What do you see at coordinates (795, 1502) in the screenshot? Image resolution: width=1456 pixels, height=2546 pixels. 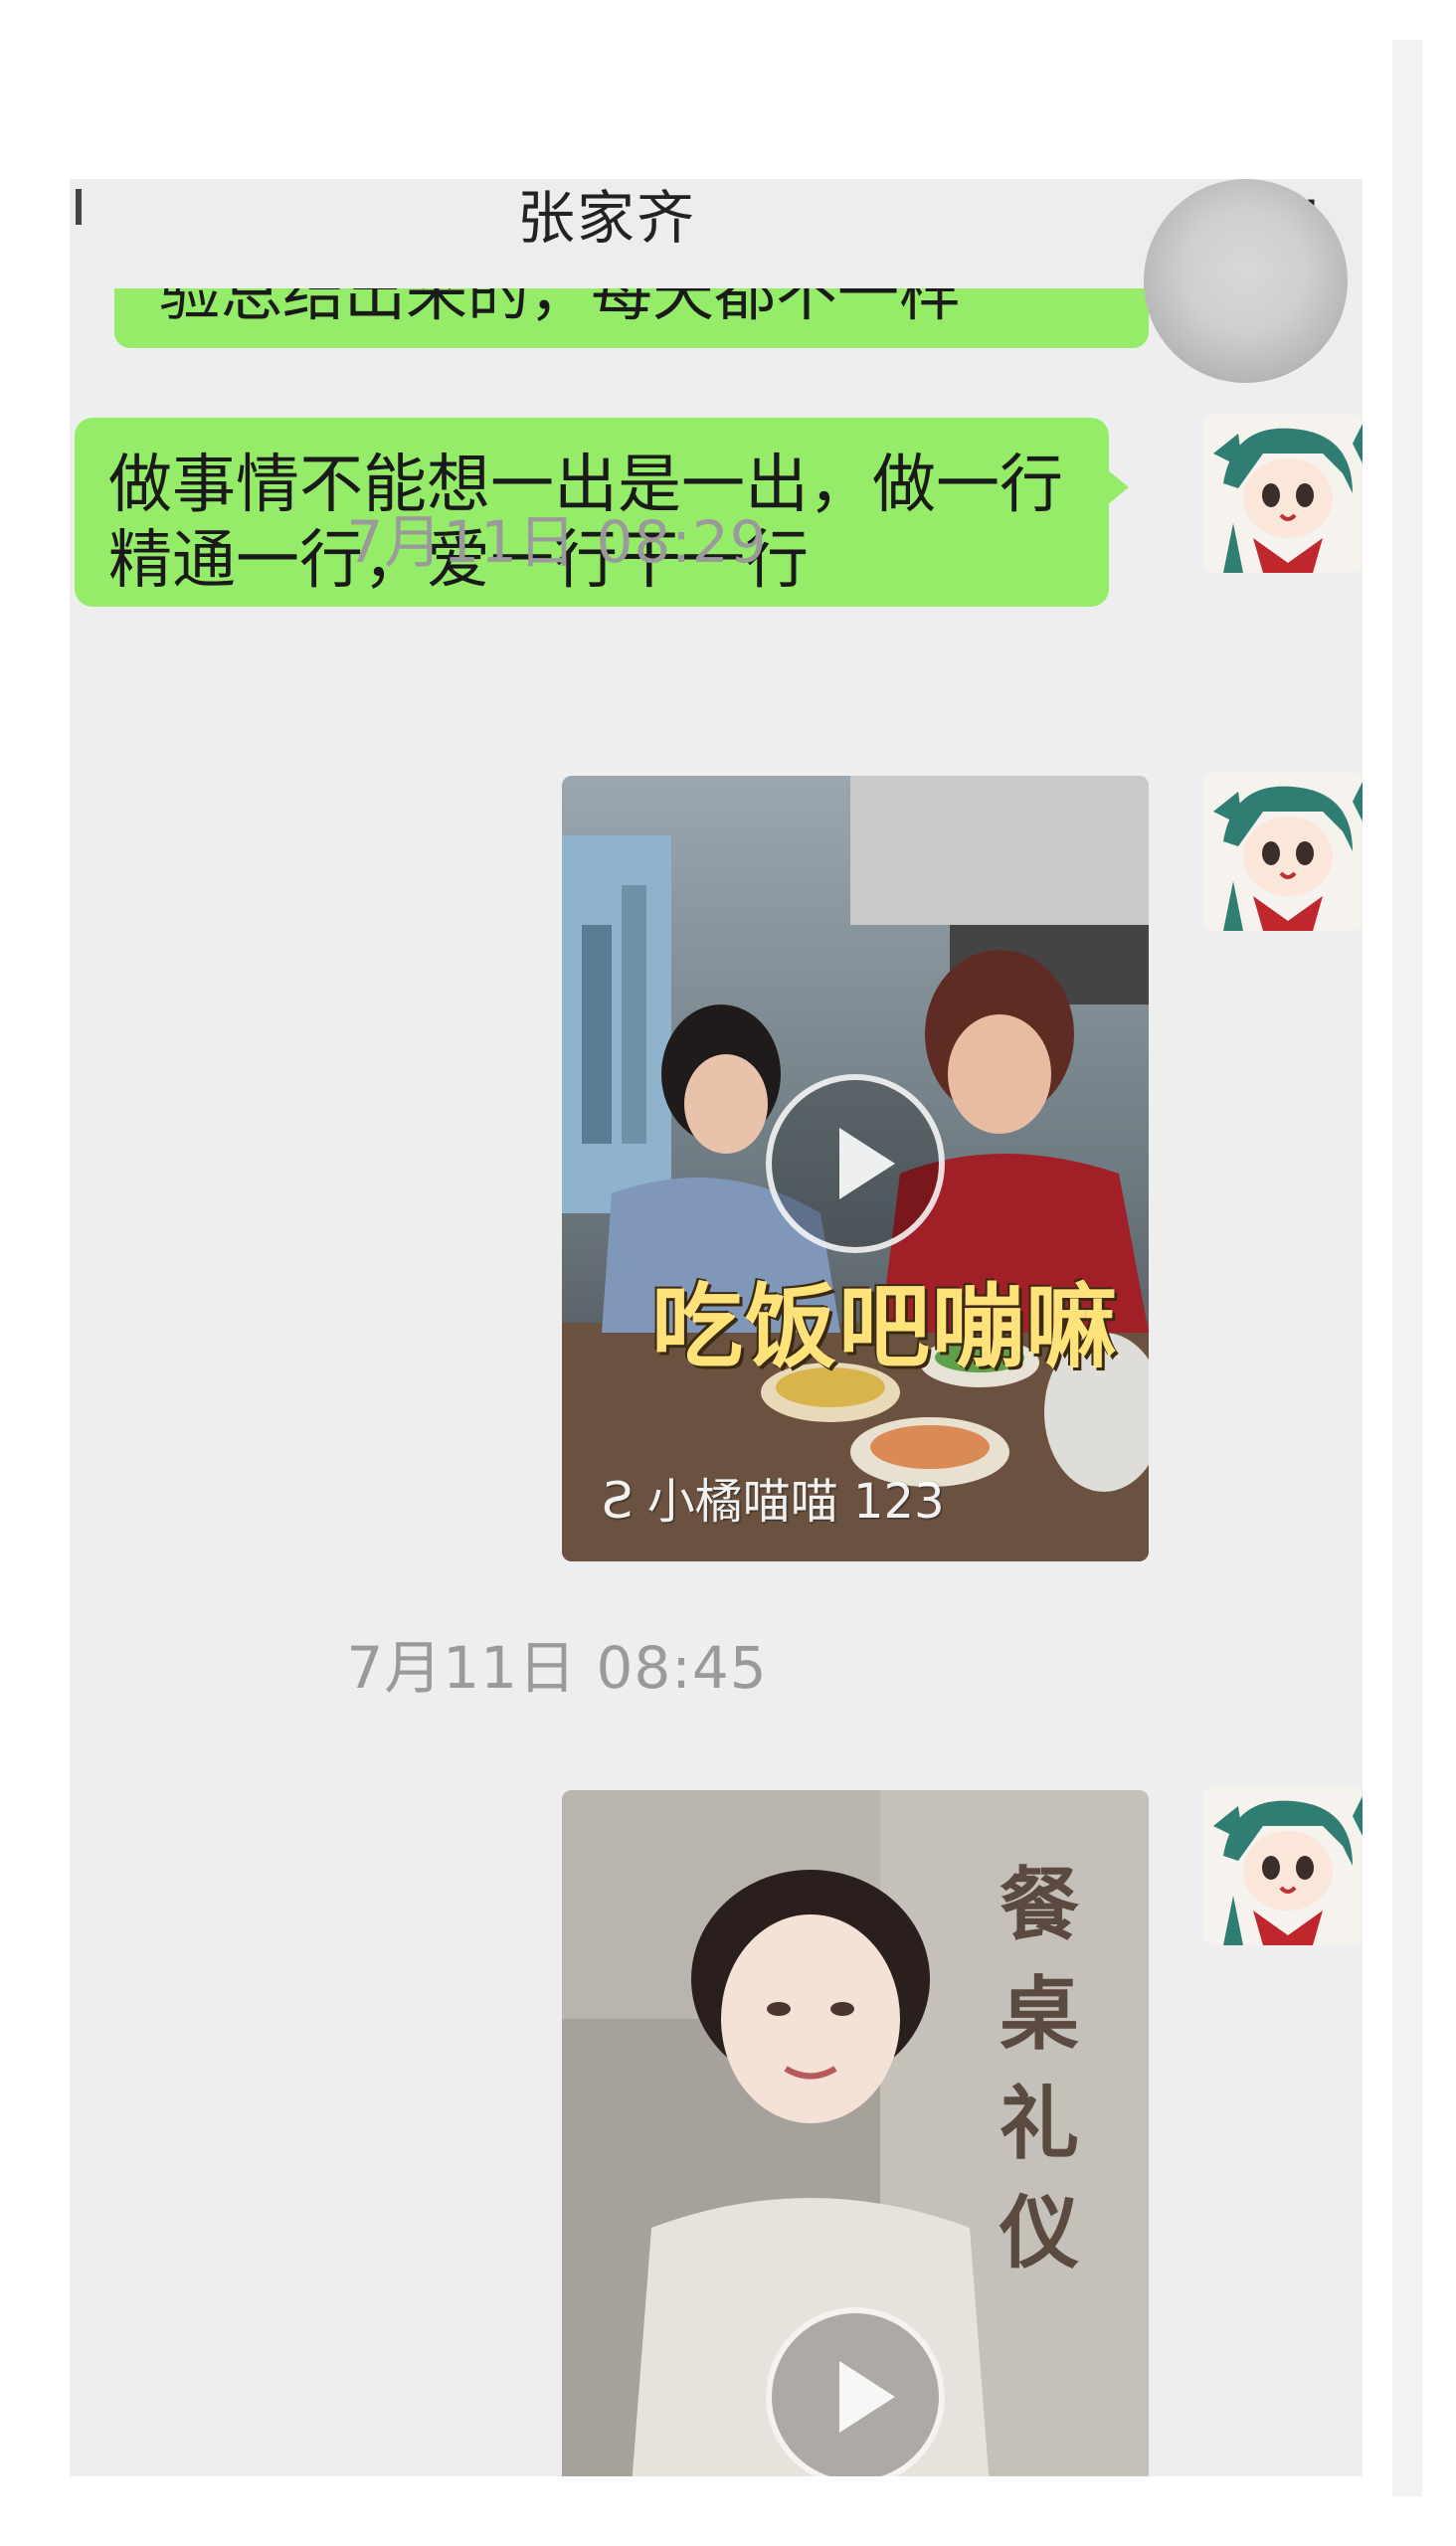 I see `watermark-text: 小橘喵喵 123` at bounding box center [795, 1502].